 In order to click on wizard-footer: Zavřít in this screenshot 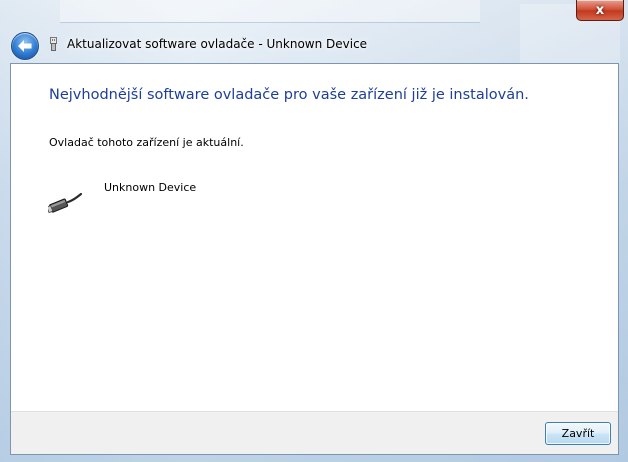, I will do `click(314, 432)`.